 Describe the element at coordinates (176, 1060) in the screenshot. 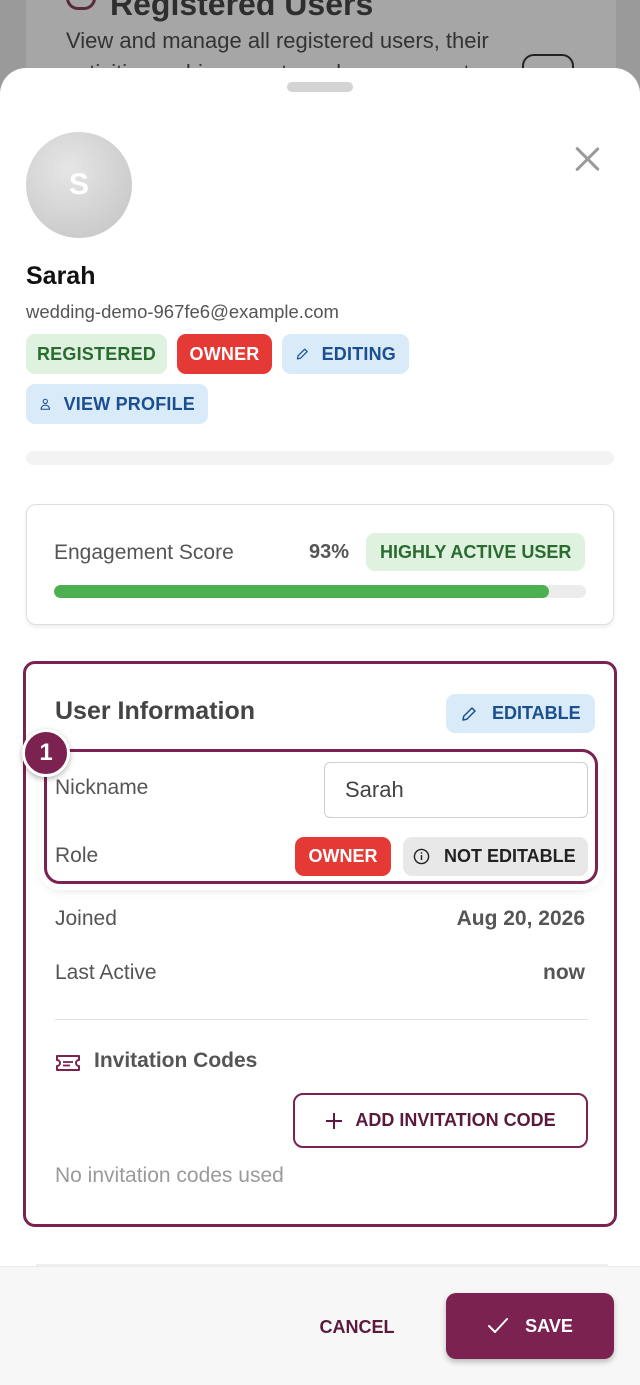

I see `invitation-codes-title: Invitation Codes` at that location.